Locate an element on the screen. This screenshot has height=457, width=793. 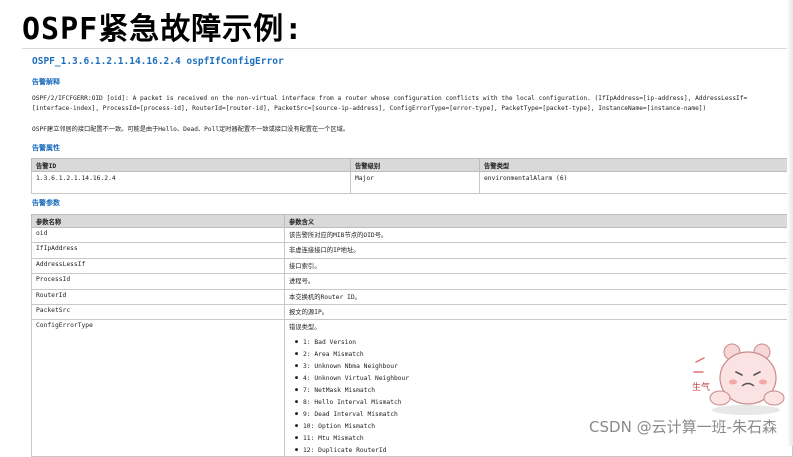
param-name: AddressLessIf is located at coordinates (158, 266).